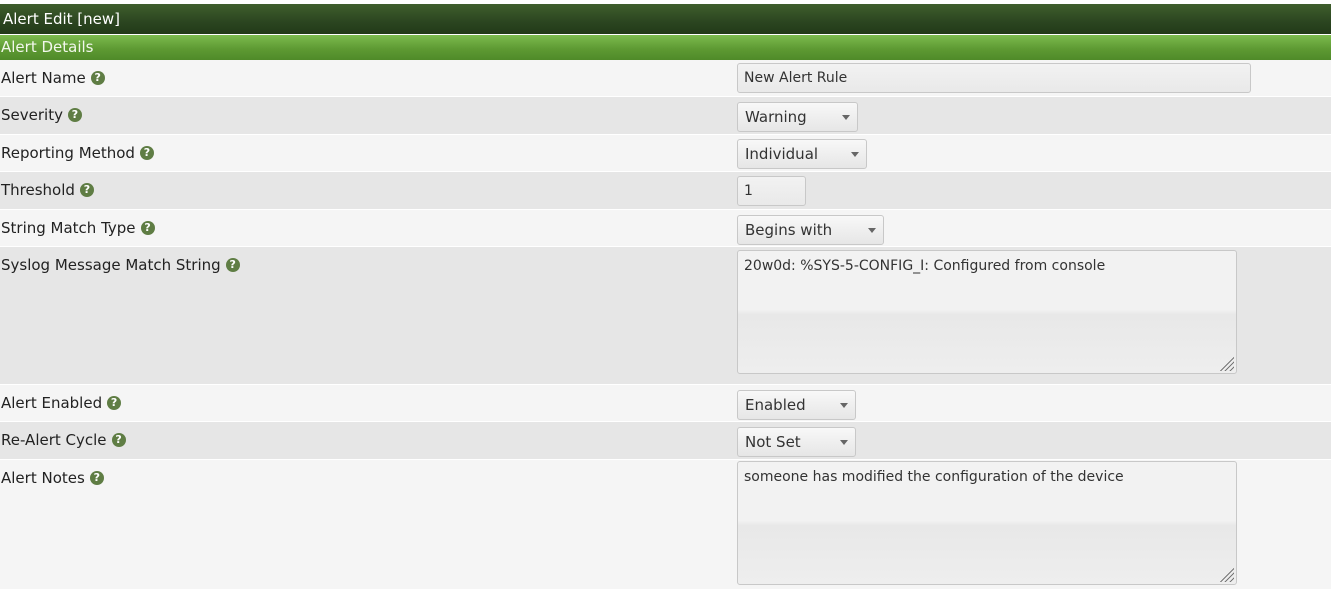 This screenshot has width=1331, height=589. I want to click on row-reporting-method: Reporting Method ? Individual, so click(665, 153).